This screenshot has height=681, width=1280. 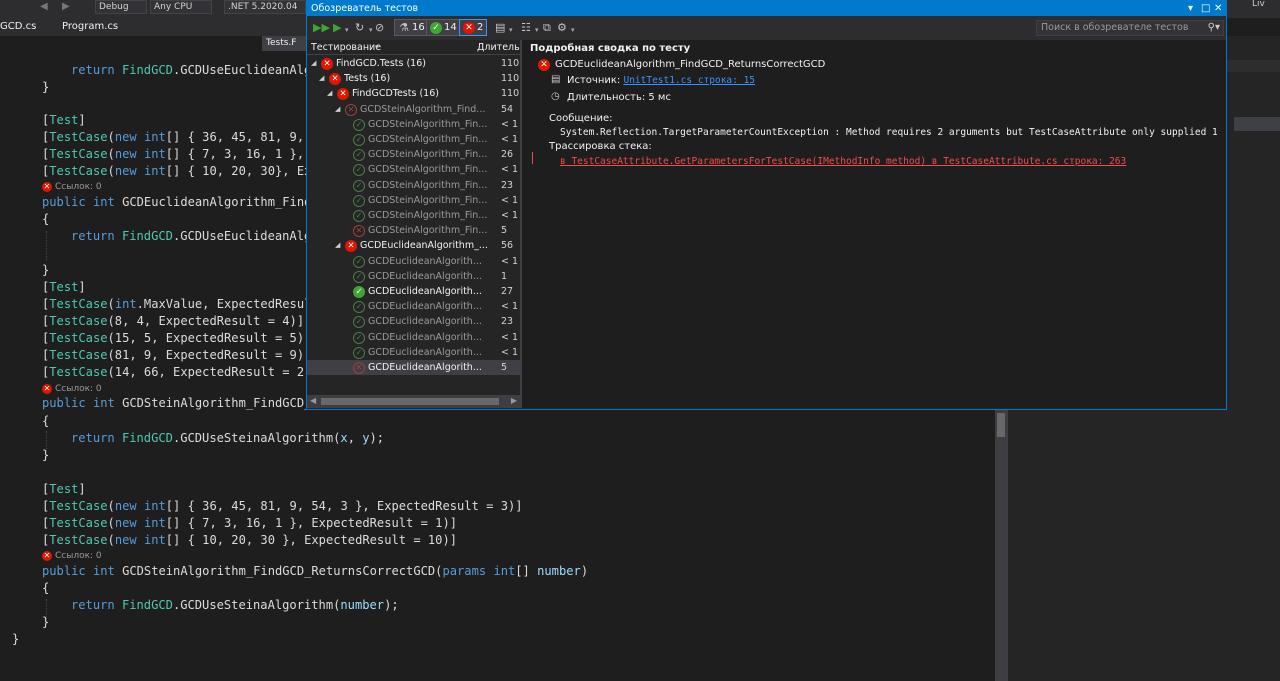 What do you see at coordinates (90, 27) in the screenshot?
I see `tab-program: Program.cs` at bounding box center [90, 27].